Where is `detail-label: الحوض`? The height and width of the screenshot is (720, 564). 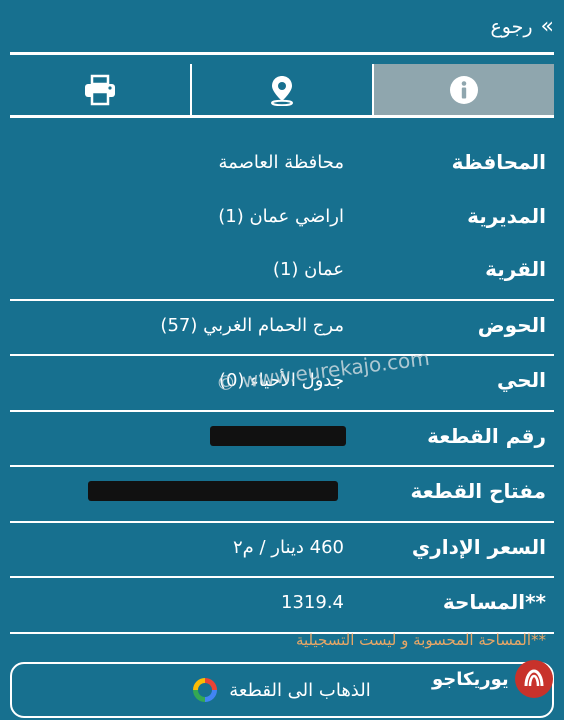 detail-label: الحوض is located at coordinates (511, 324).